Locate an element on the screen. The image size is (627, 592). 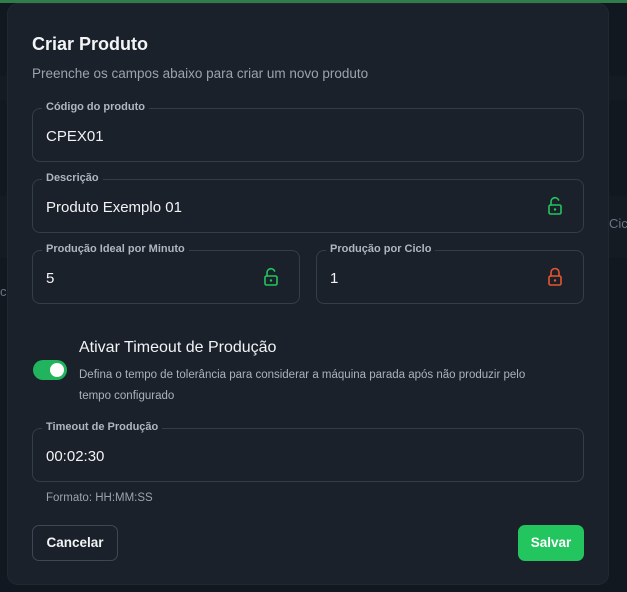
timeout-toggle is located at coordinates (50, 370).